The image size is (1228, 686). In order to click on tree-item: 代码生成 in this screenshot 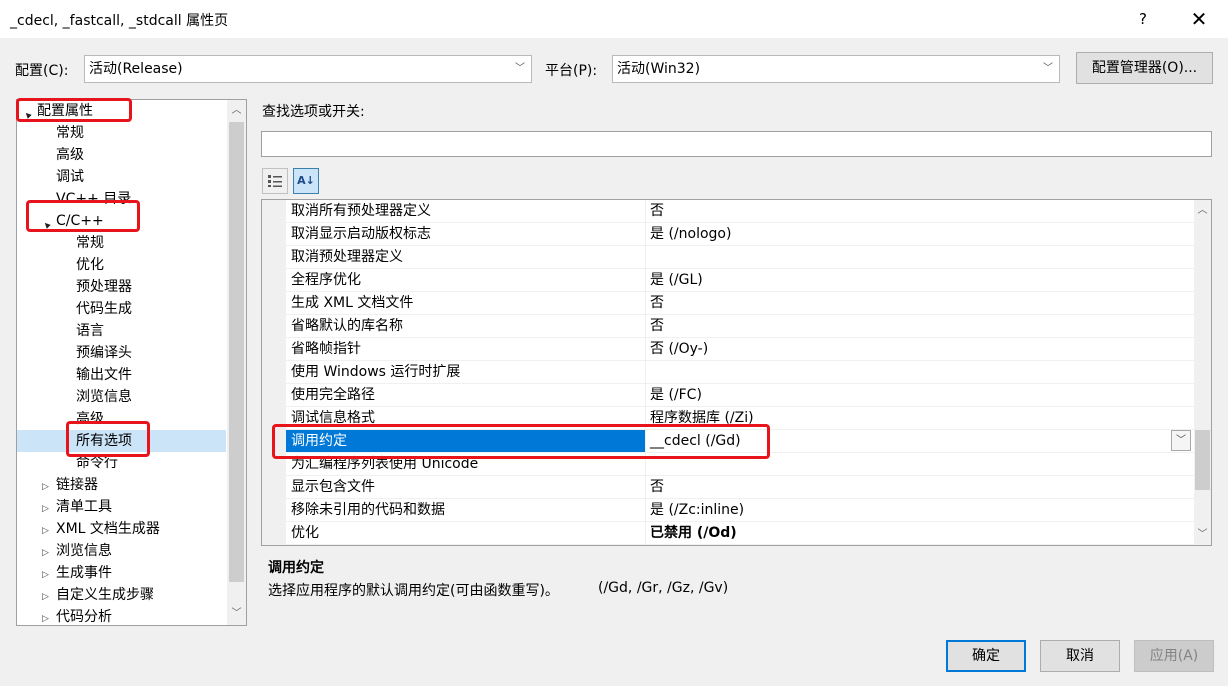, I will do `click(121, 309)`.